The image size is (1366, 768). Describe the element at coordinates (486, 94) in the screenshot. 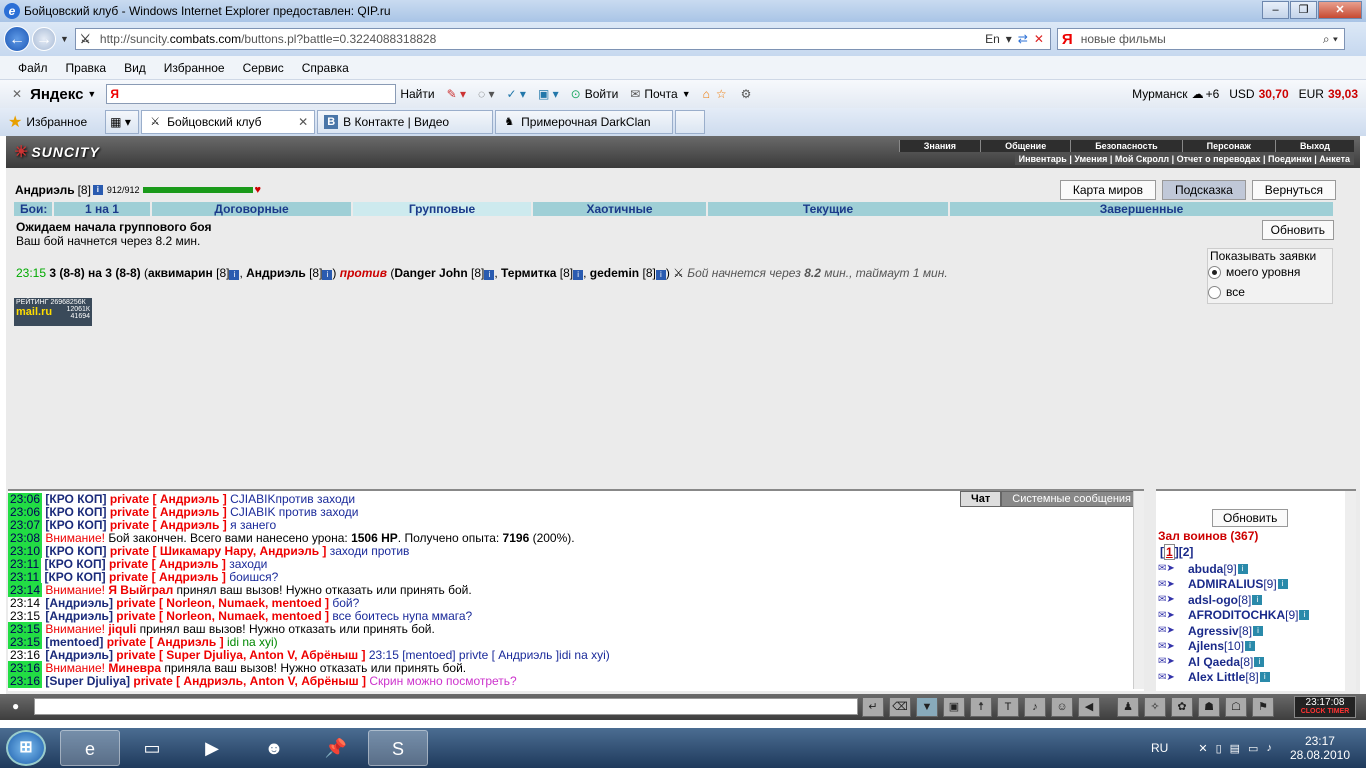

I see `comment-icon: ◌ ▾` at that location.